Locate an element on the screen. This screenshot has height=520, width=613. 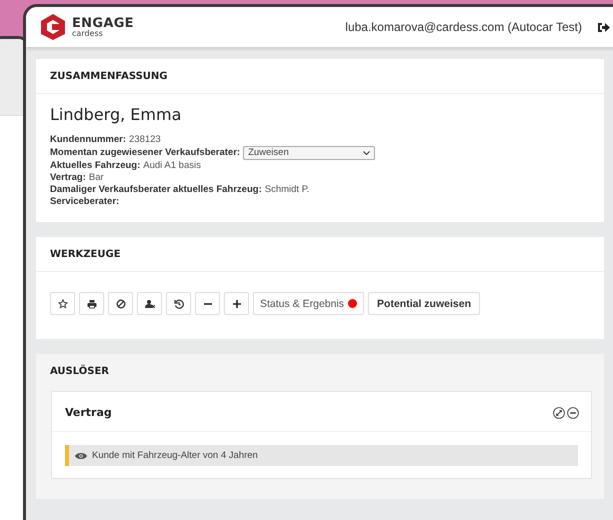
user-x-icon is located at coordinates (149, 303).